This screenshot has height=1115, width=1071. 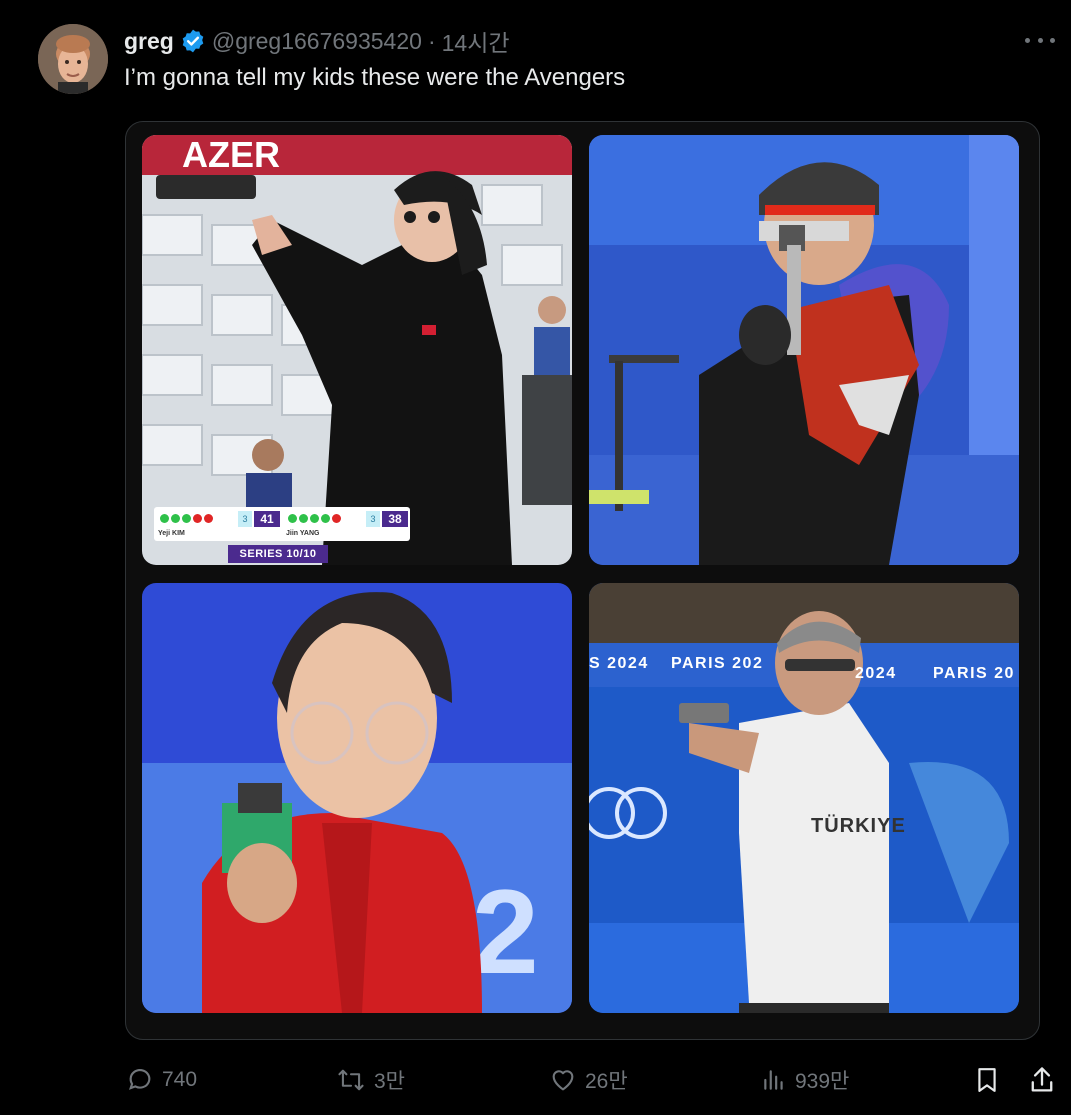 I want to click on banner-text-1: S 2024, so click(x=619, y=663).